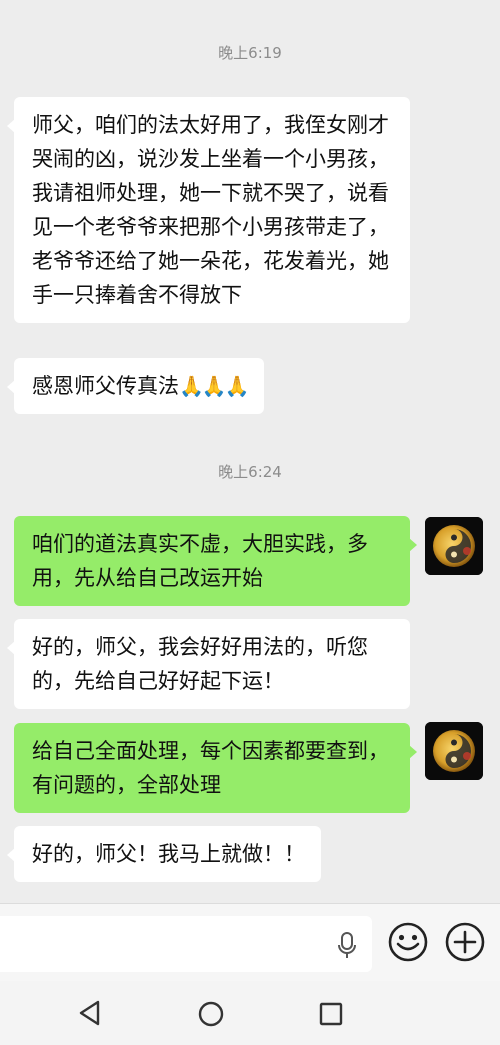 The height and width of the screenshot is (1045, 500). Describe the element at coordinates (250, 53) in the screenshot. I see `timestamp: 晚上6:19` at that location.